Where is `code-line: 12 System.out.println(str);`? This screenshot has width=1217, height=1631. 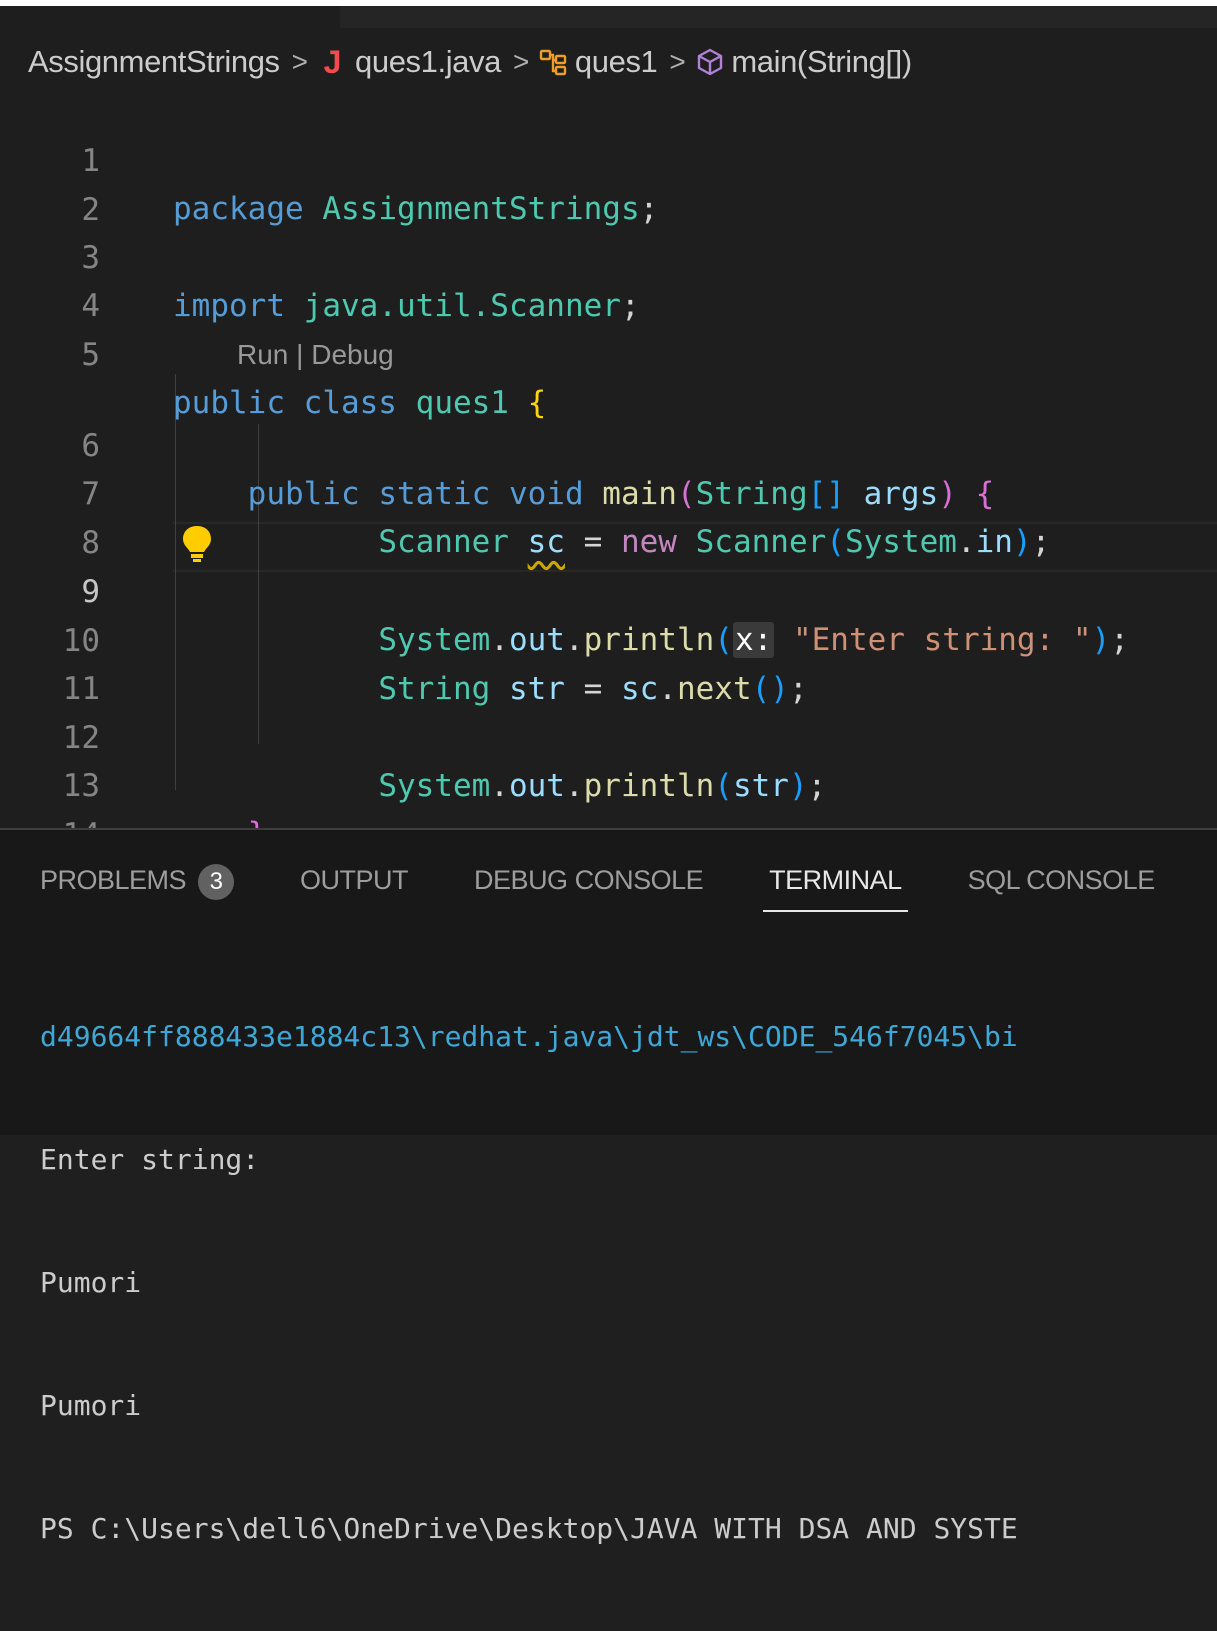 code-line: 12 System.out.println(str); is located at coordinates (608, 735).